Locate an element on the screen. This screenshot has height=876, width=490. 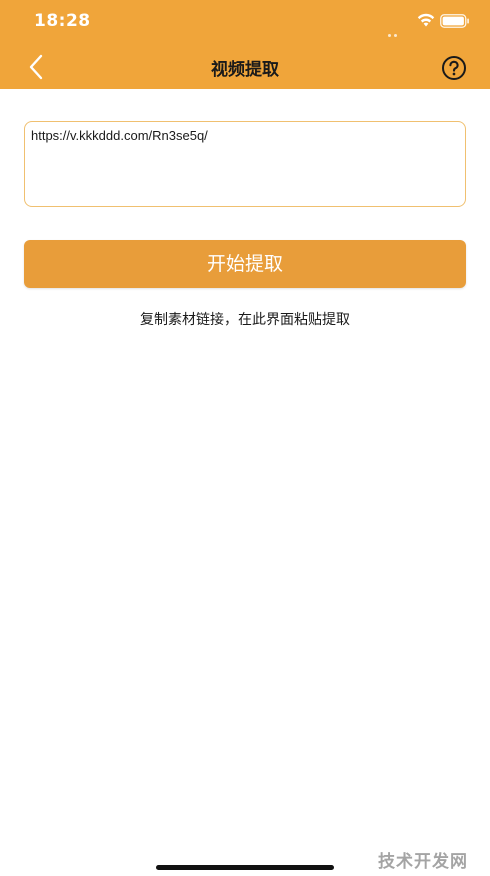
battery-icon is located at coordinates (454, 21).